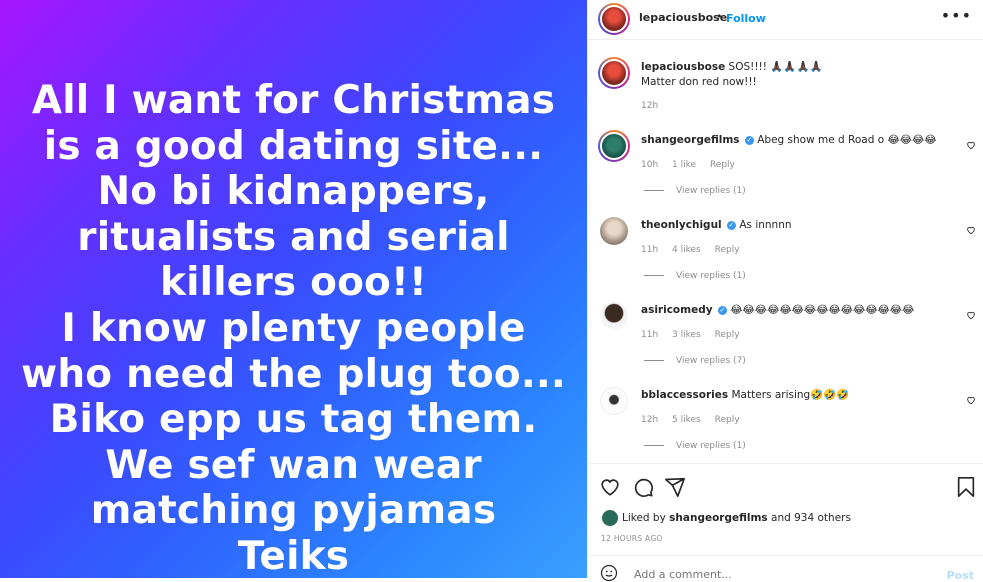 This screenshot has height=582, width=983. What do you see at coordinates (614, 73) in the screenshot?
I see `caption-avatar` at bounding box center [614, 73].